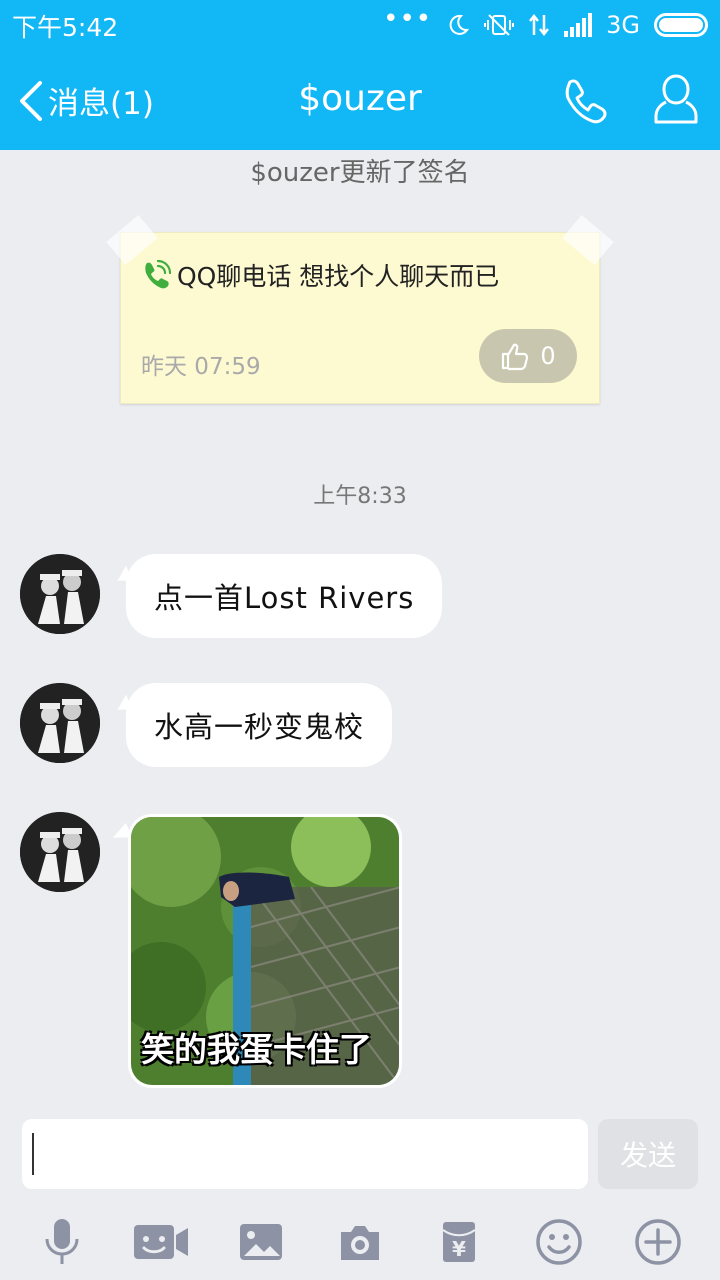 This screenshot has height=1280, width=720. What do you see at coordinates (256, 1049) in the screenshot?
I see `image-caption: 笑的我蛋卡住了` at bounding box center [256, 1049].